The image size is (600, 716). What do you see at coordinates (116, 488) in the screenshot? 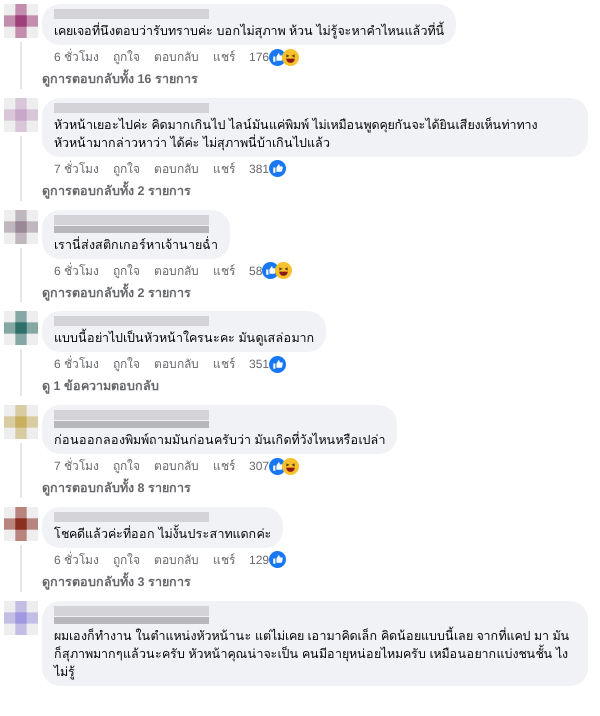
I see `view-replies-link: ดูการตอบกลับทั้ง 8 รายการ` at bounding box center [116, 488].